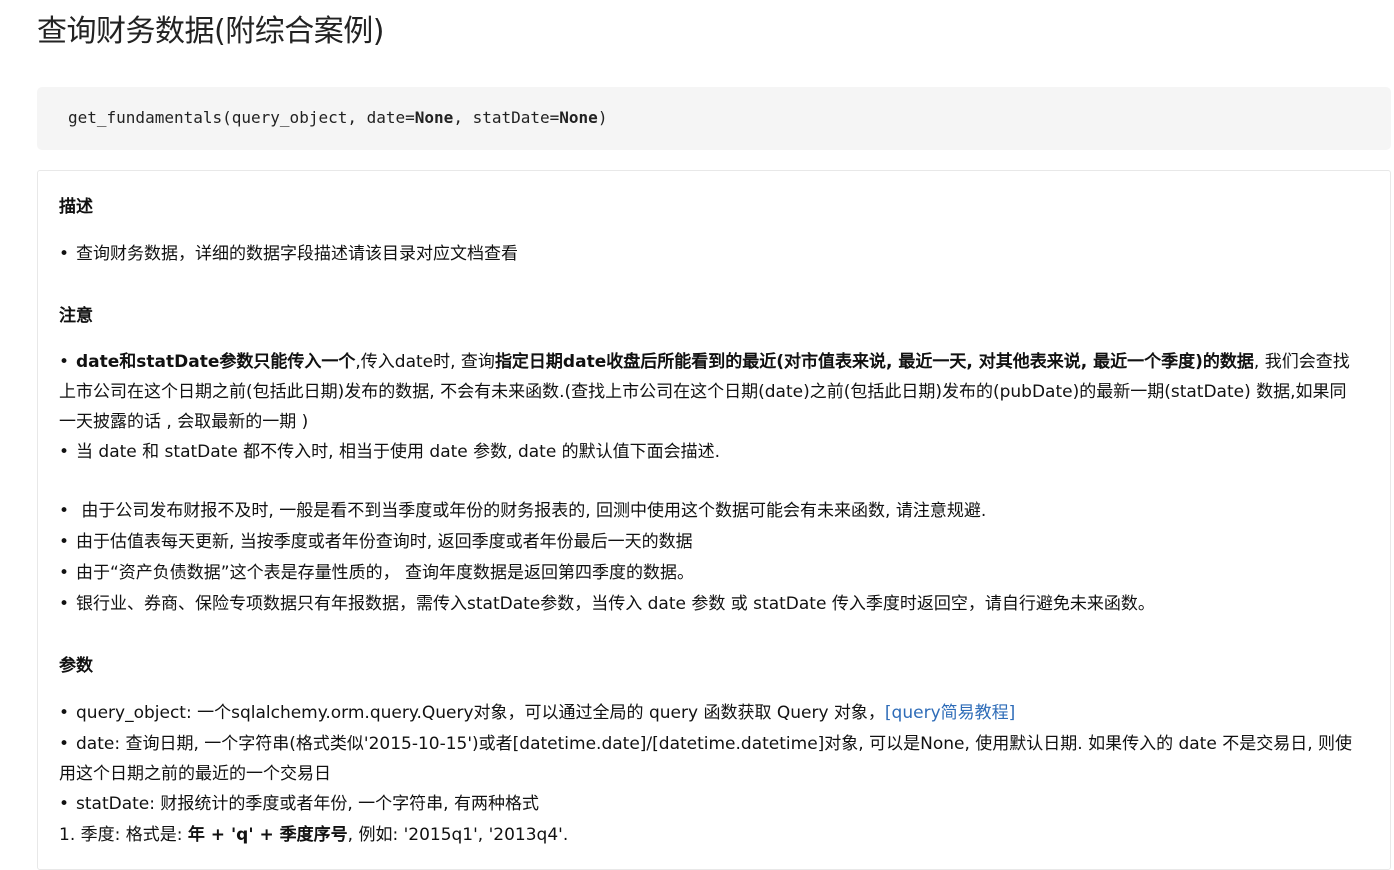  What do you see at coordinates (709, 254) in the screenshot?
I see `list-item: • 查询财务数据，详细的数据字段描述请该目录对应文档查看` at bounding box center [709, 254].